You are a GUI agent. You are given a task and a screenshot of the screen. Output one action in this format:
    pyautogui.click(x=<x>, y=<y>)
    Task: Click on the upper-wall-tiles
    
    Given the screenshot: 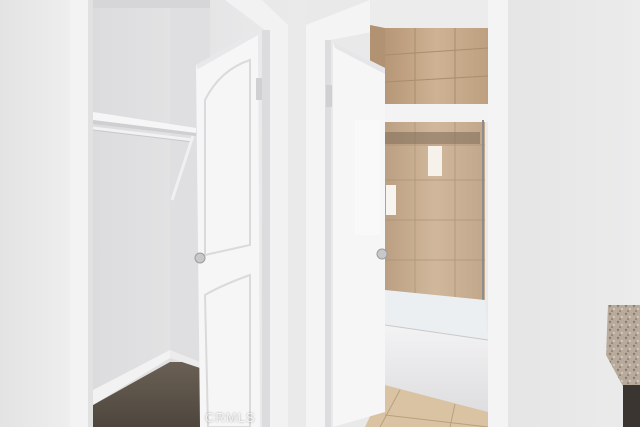 What is the action you would take?
    pyautogui.click(x=436, y=69)
    